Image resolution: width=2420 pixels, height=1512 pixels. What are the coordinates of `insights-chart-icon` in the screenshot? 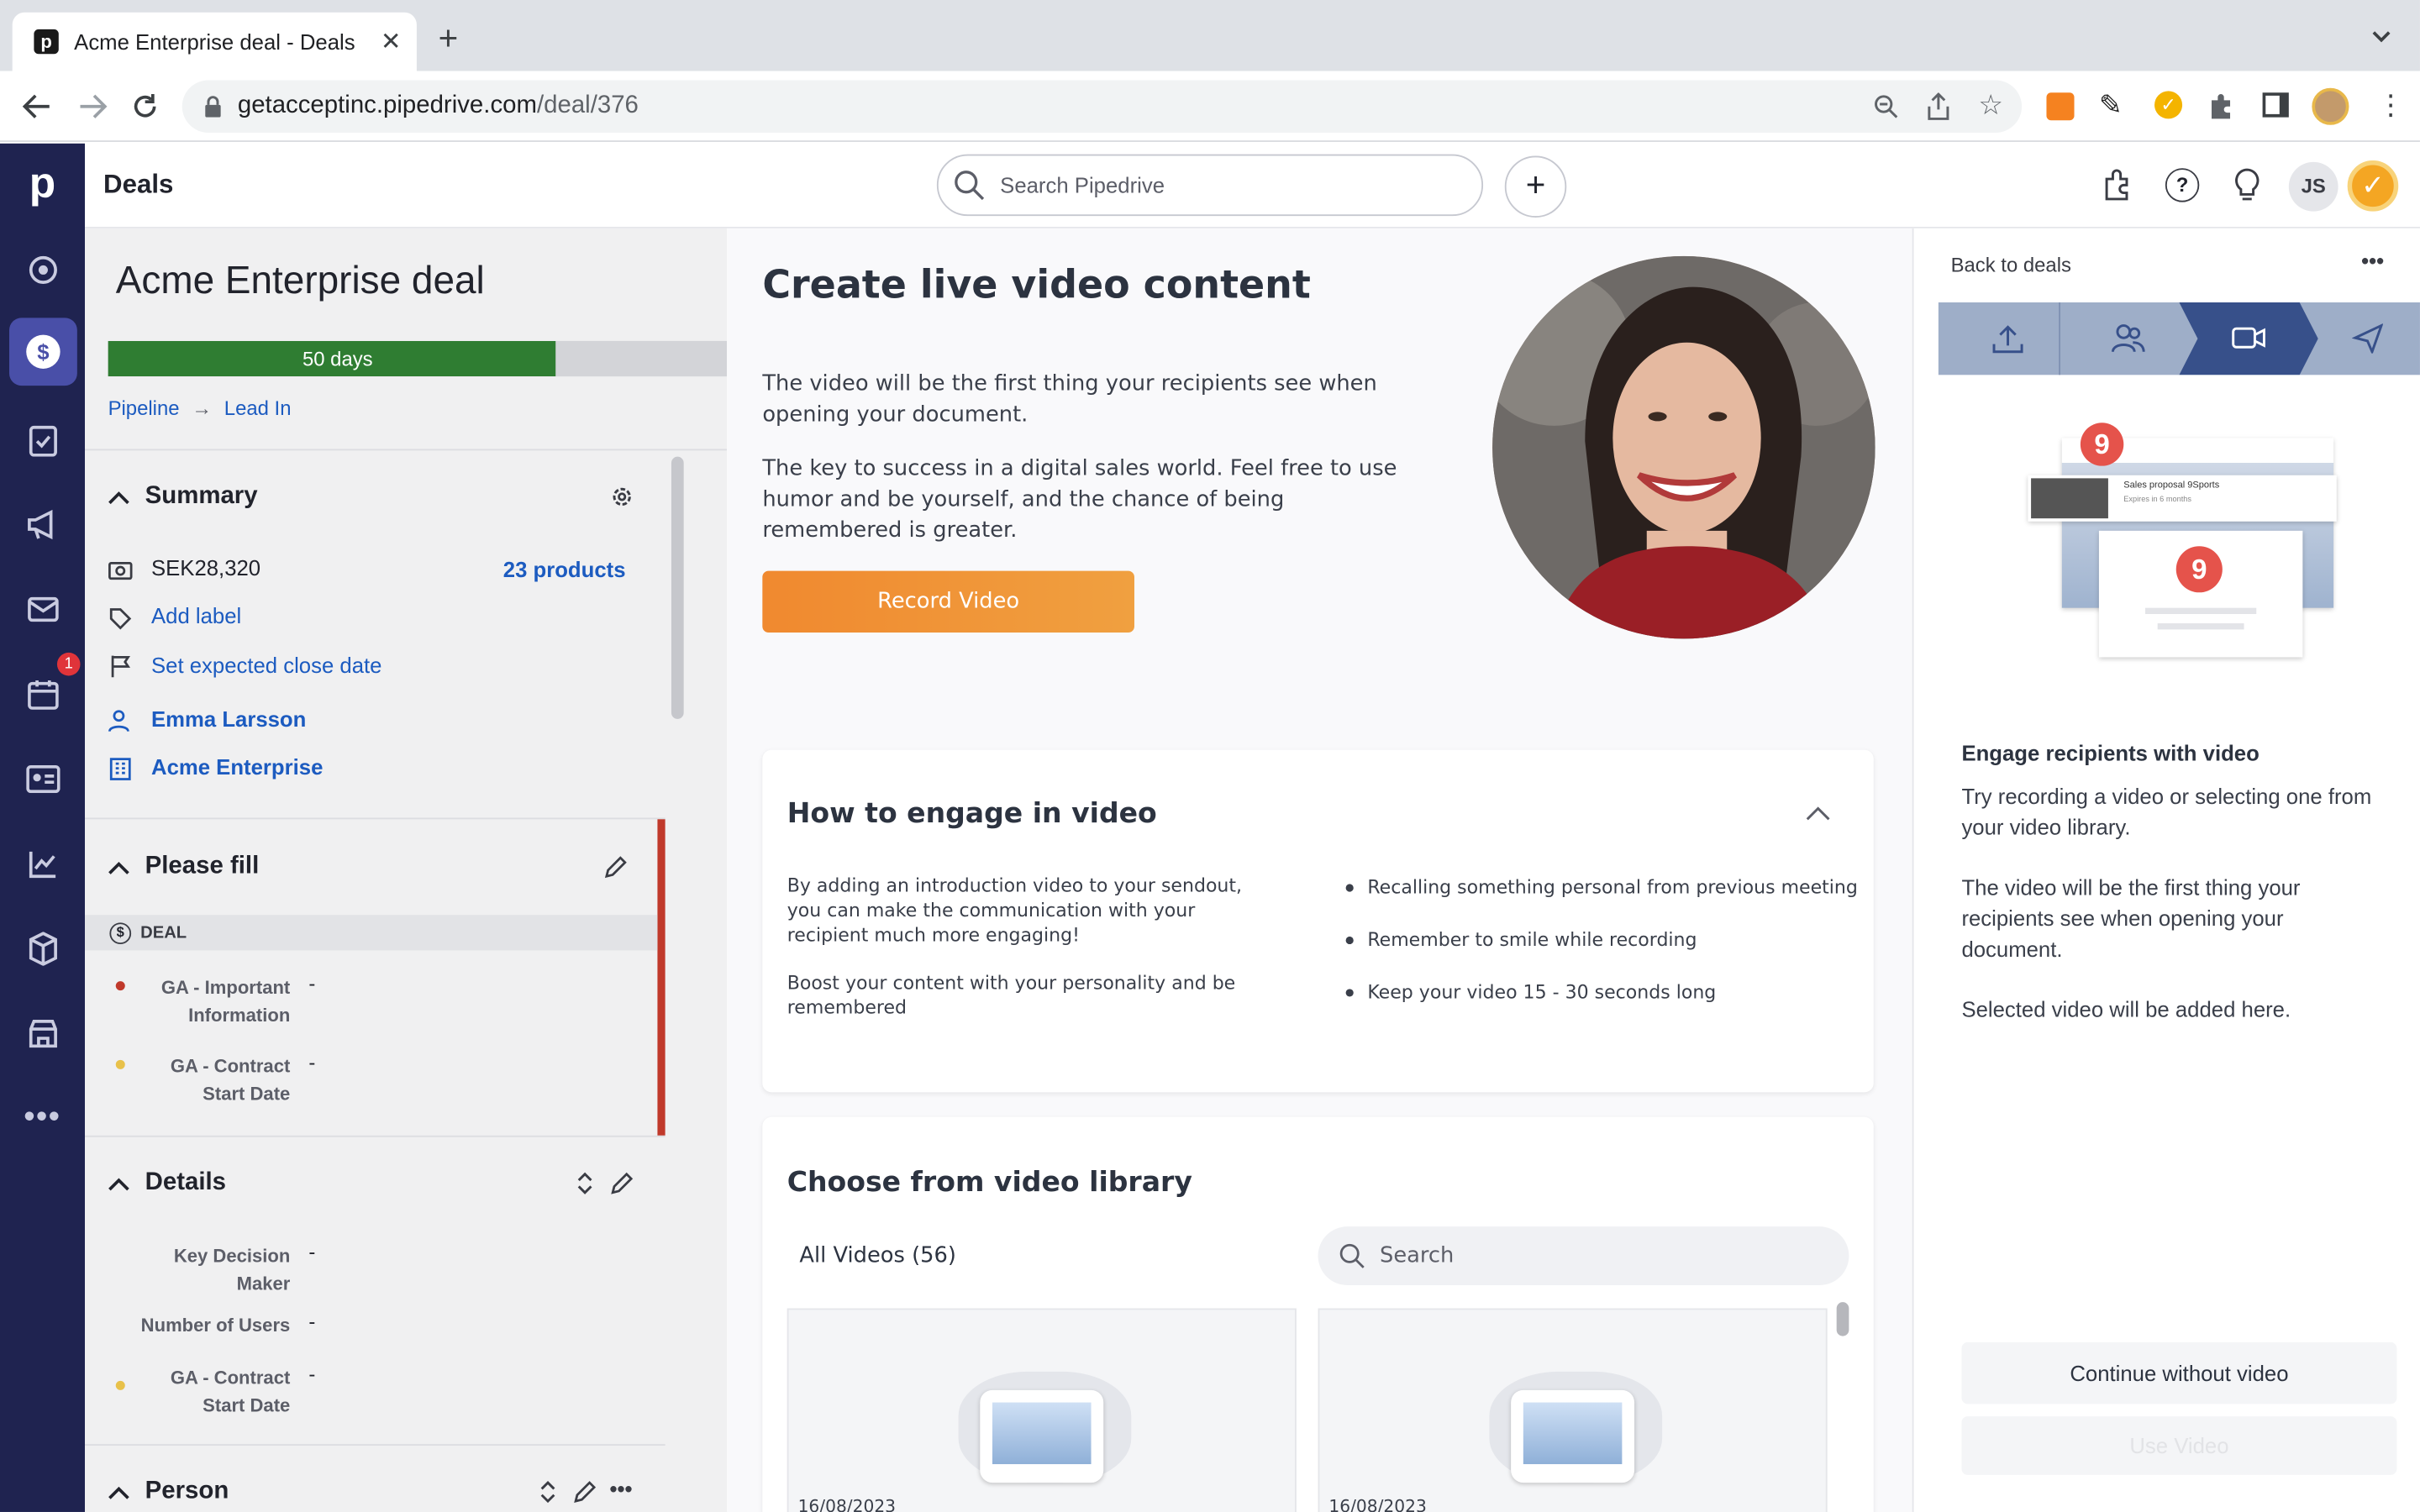 It's located at (42, 864).